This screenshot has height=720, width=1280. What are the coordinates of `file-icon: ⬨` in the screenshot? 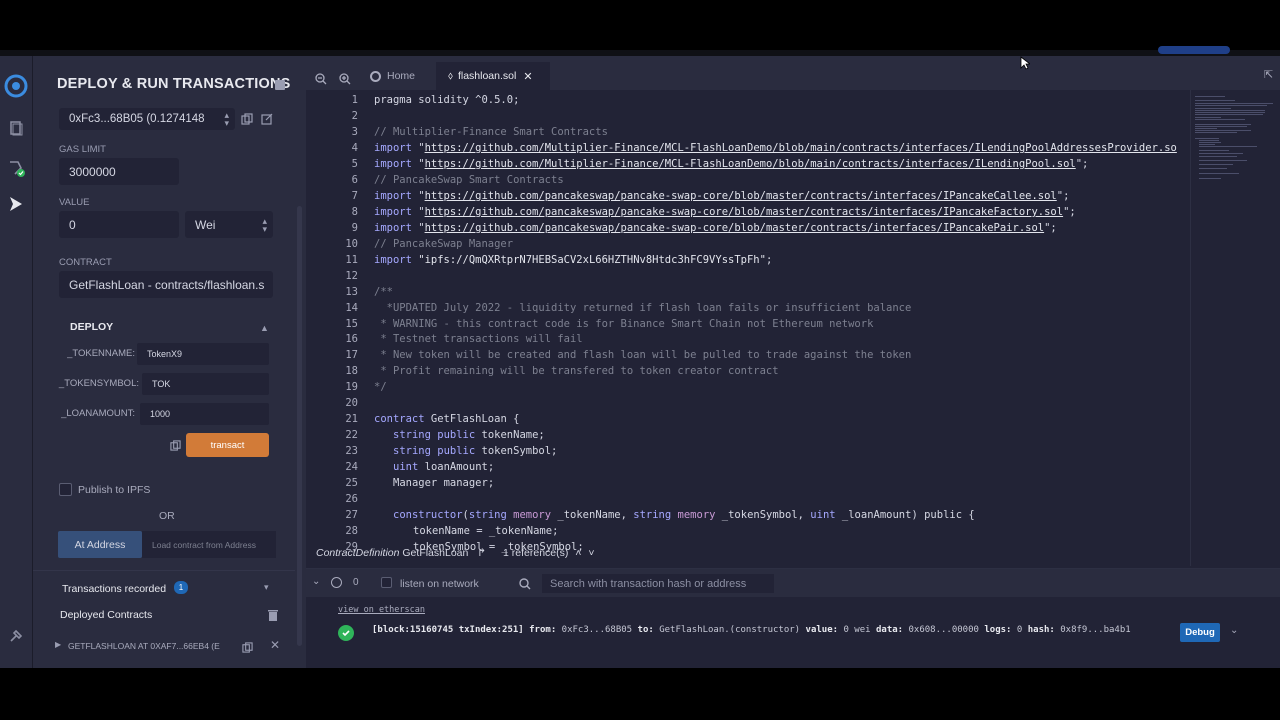 It's located at (450, 75).